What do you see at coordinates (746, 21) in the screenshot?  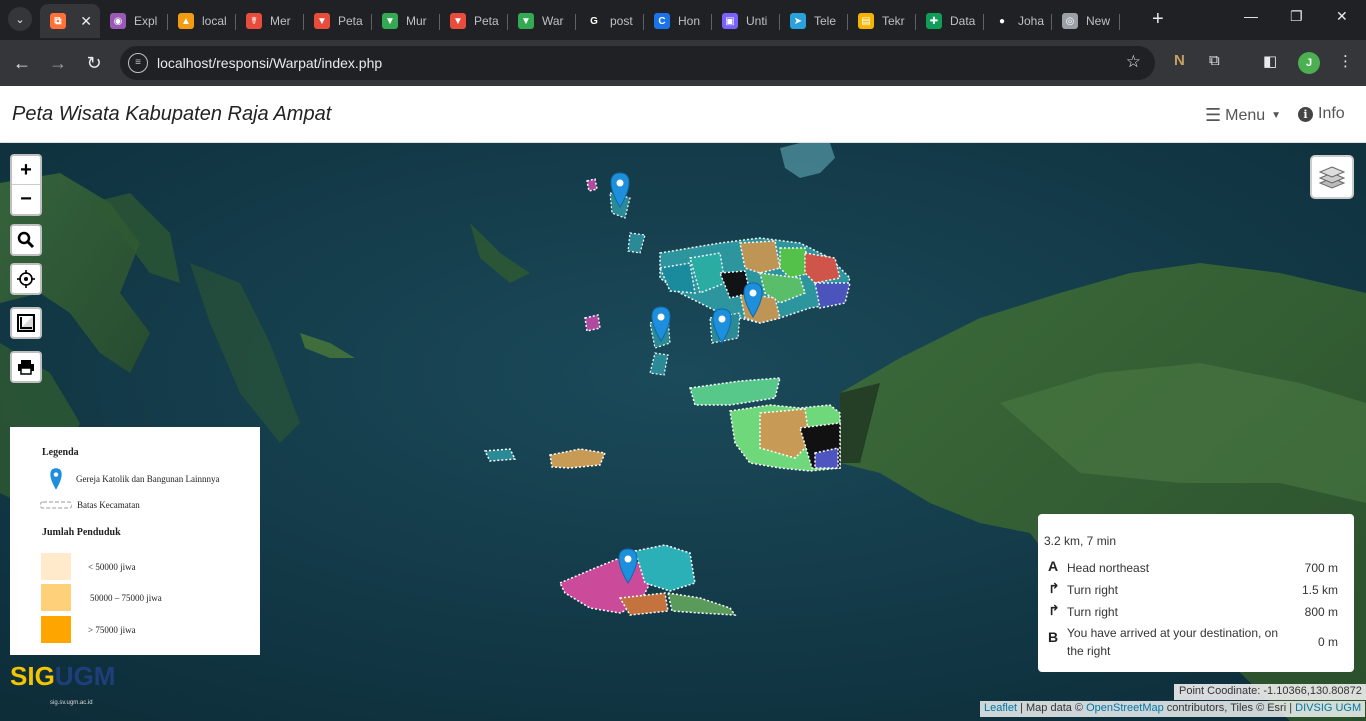 I see `browser-tab: ▣ Unti` at bounding box center [746, 21].